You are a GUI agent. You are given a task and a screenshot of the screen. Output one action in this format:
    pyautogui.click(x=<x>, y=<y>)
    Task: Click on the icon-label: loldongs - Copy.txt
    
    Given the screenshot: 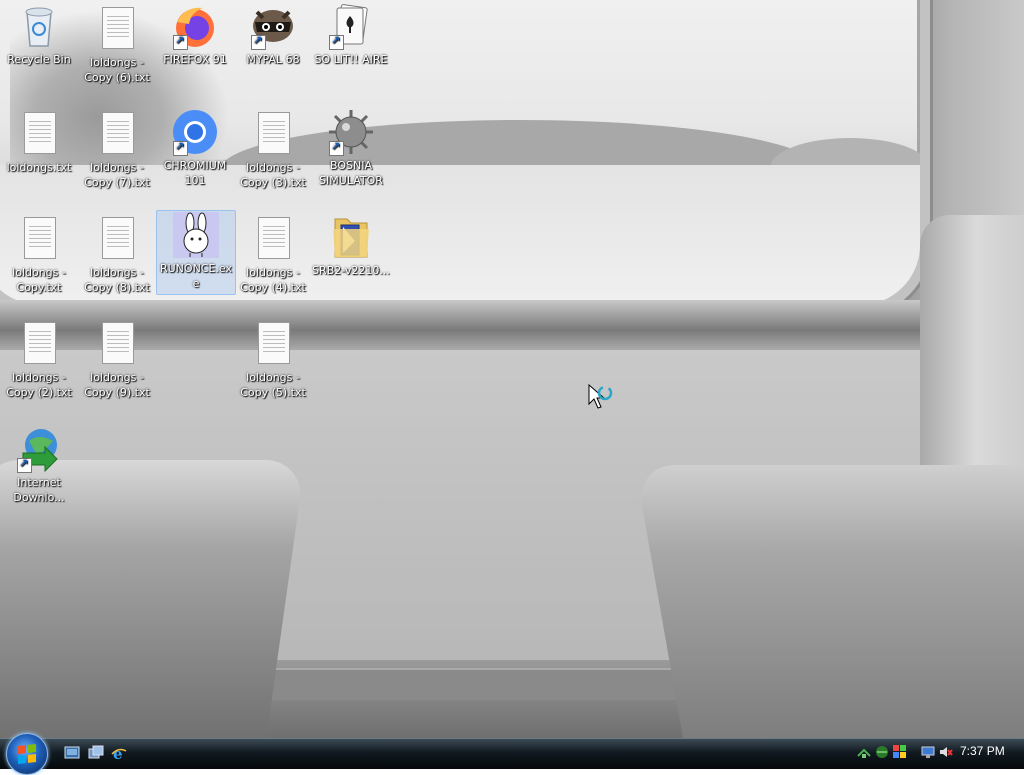 What is the action you would take?
    pyautogui.click(x=39, y=280)
    